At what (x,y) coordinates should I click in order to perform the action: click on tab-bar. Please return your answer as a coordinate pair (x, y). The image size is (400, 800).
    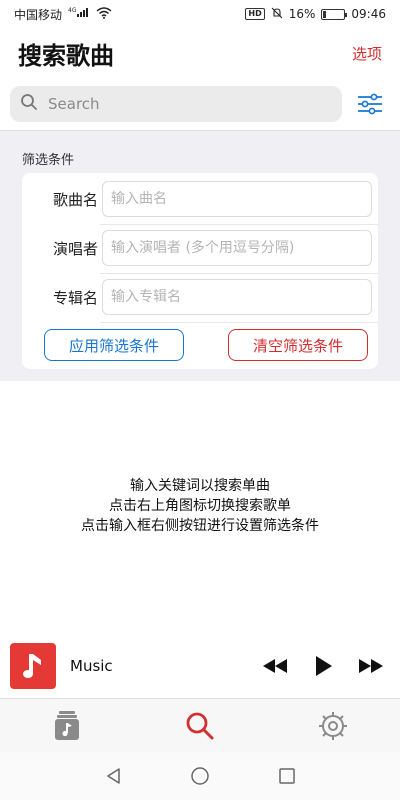
    Looking at the image, I should click on (200, 725).